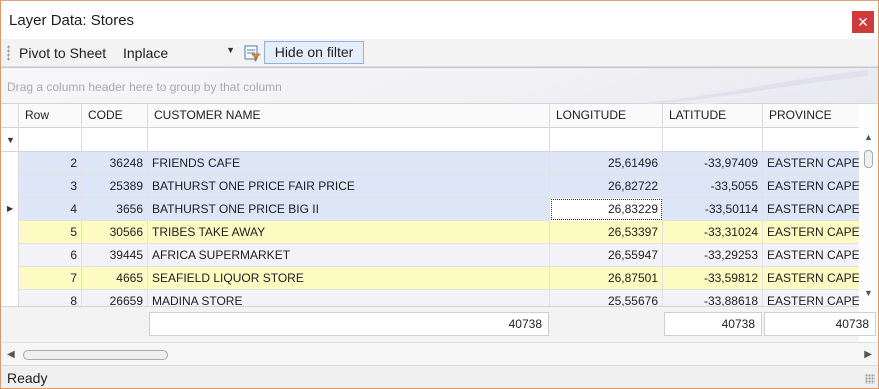 The height and width of the screenshot is (389, 879). Describe the element at coordinates (713, 298) in the screenshot. I see `cell-latitude: -33,88618` at that location.